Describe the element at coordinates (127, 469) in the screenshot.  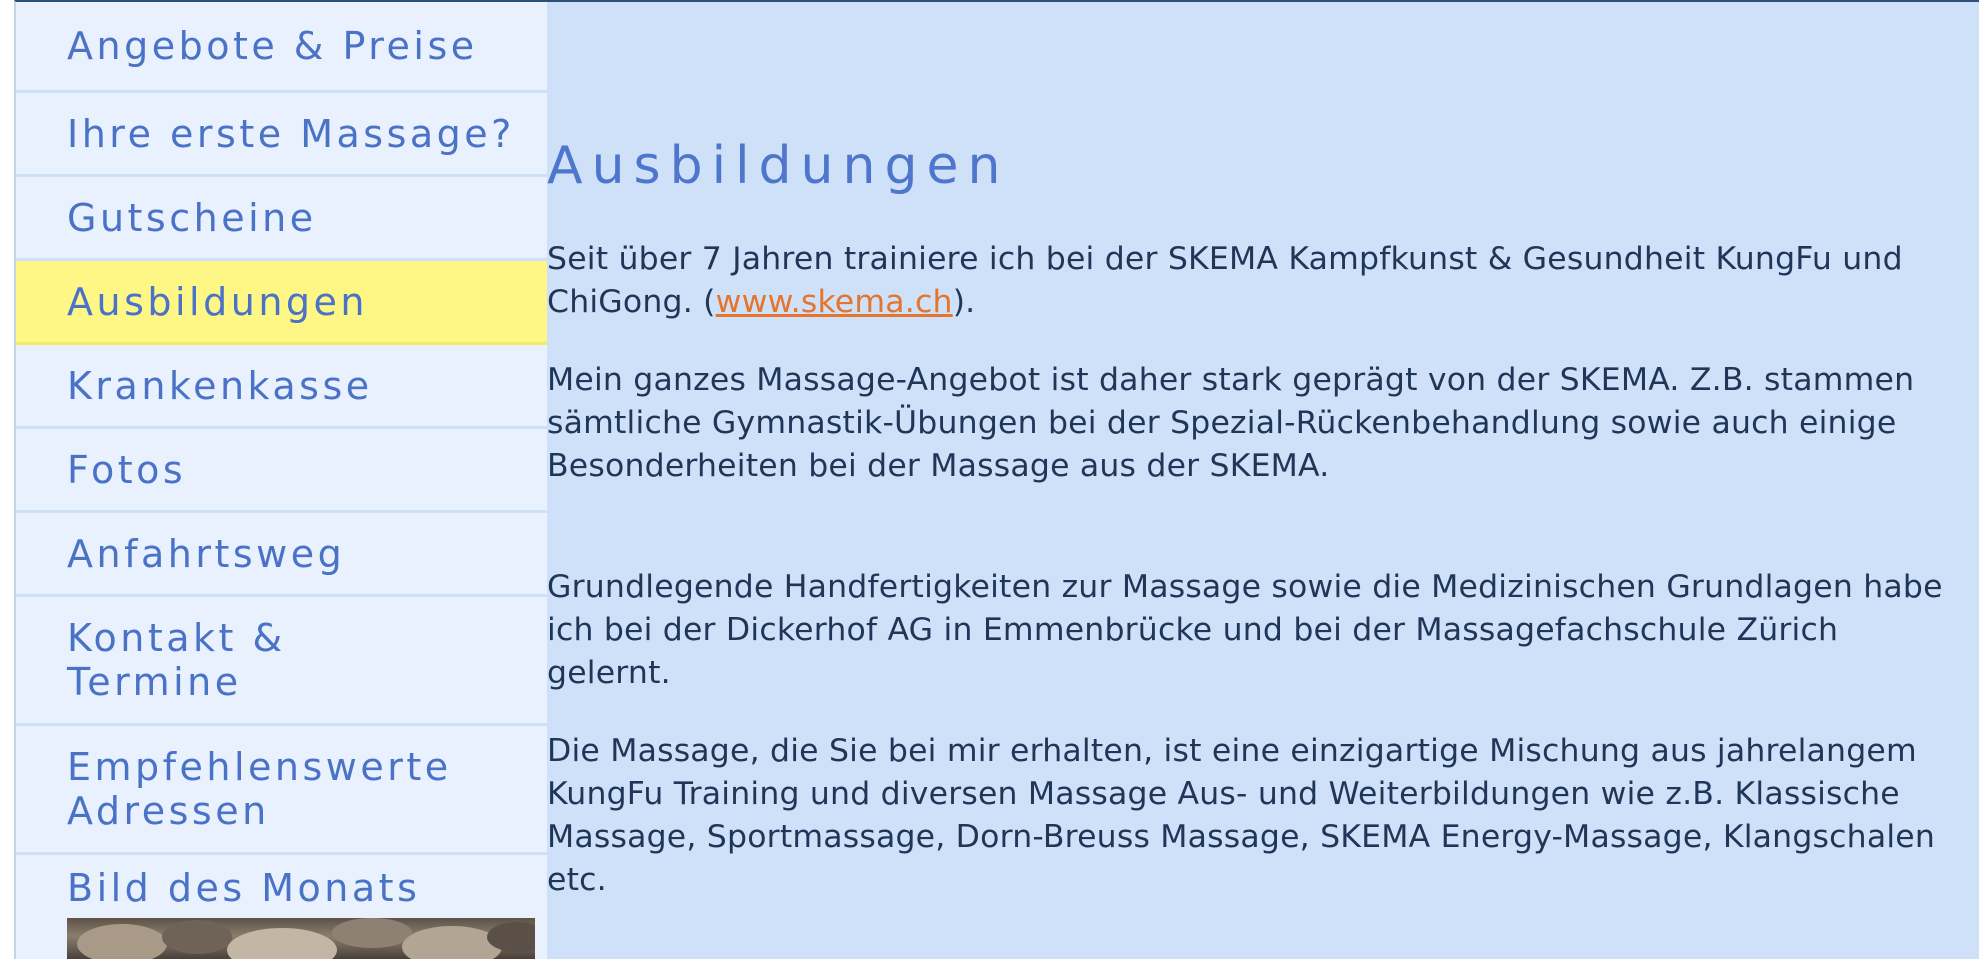
I see `sidebar-item-label: Fotos` at that location.